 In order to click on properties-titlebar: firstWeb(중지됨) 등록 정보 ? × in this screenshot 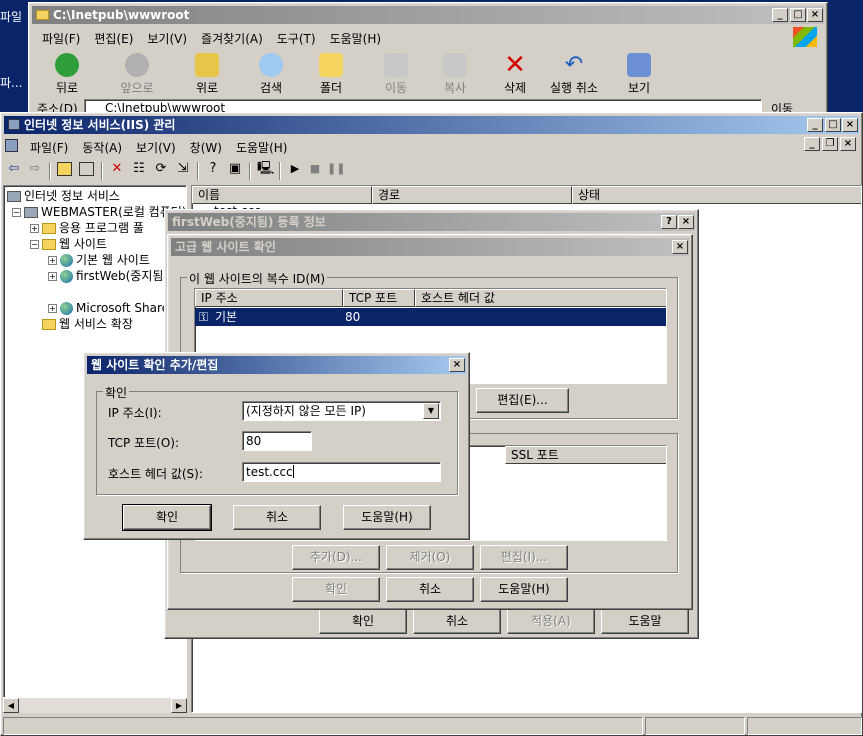, I will do `click(431, 222)`.